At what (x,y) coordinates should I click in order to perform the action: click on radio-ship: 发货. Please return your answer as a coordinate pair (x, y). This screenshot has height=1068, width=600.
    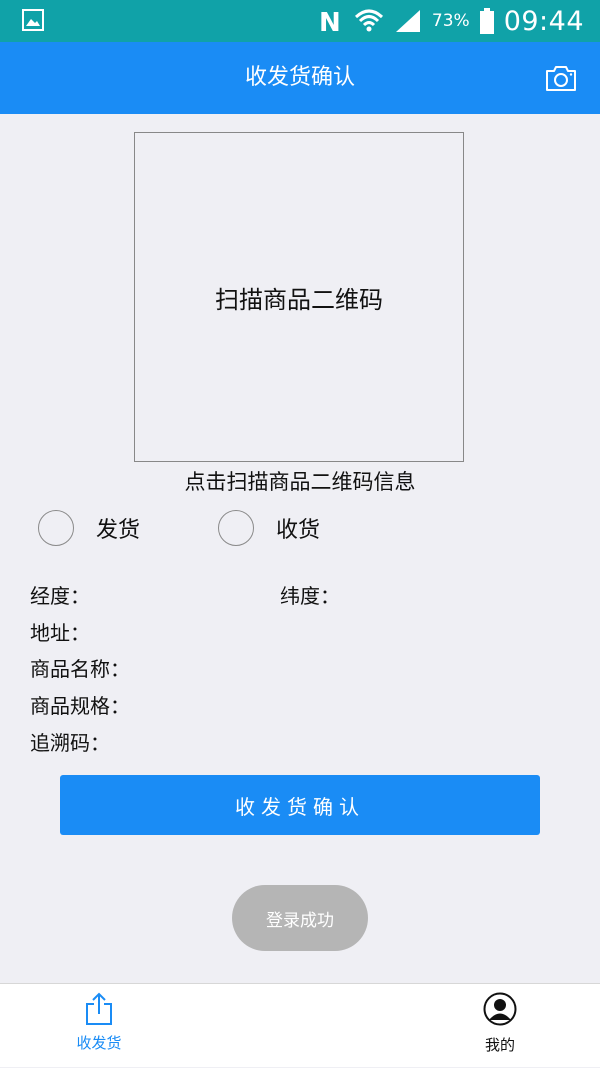
    Looking at the image, I should click on (89, 528).